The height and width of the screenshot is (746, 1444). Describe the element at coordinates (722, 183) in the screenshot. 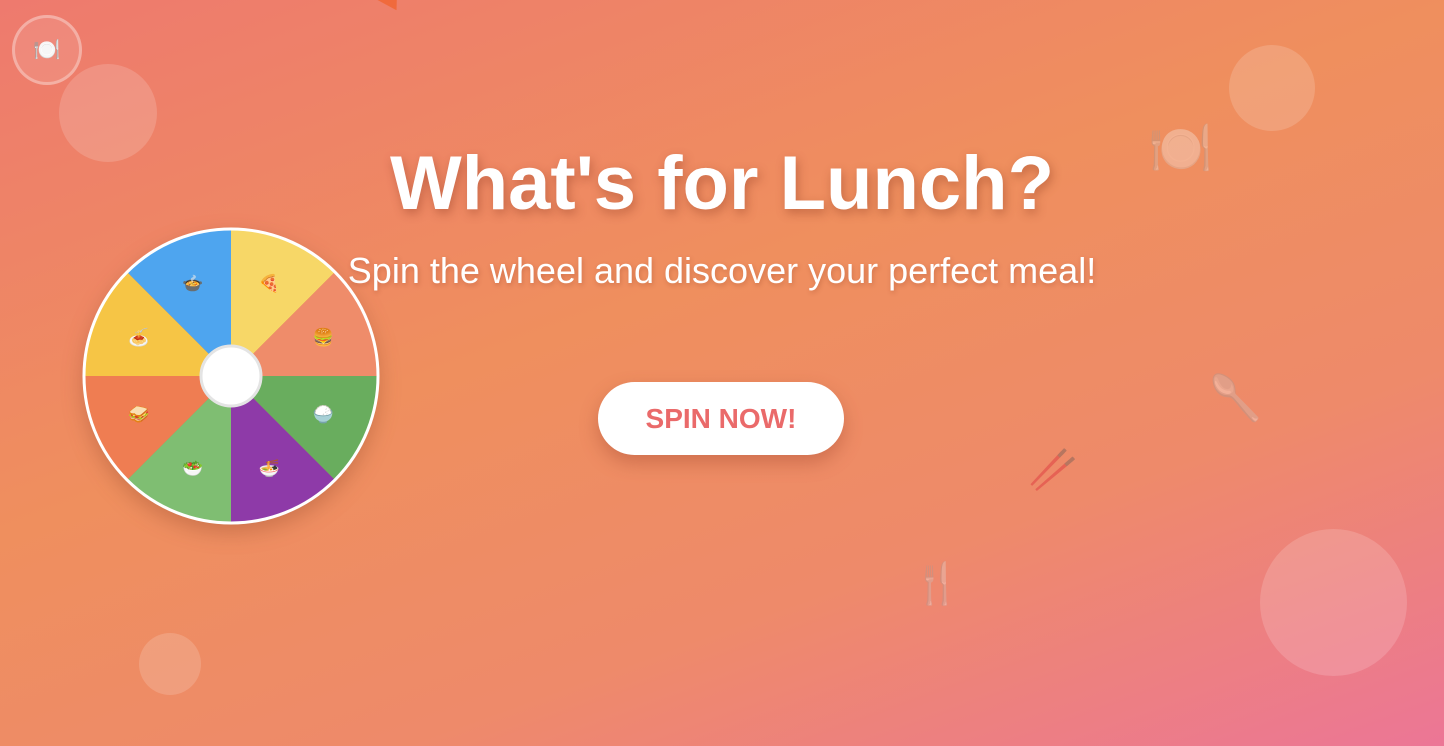

I see `page-title: What's for Lunch?` at that location.